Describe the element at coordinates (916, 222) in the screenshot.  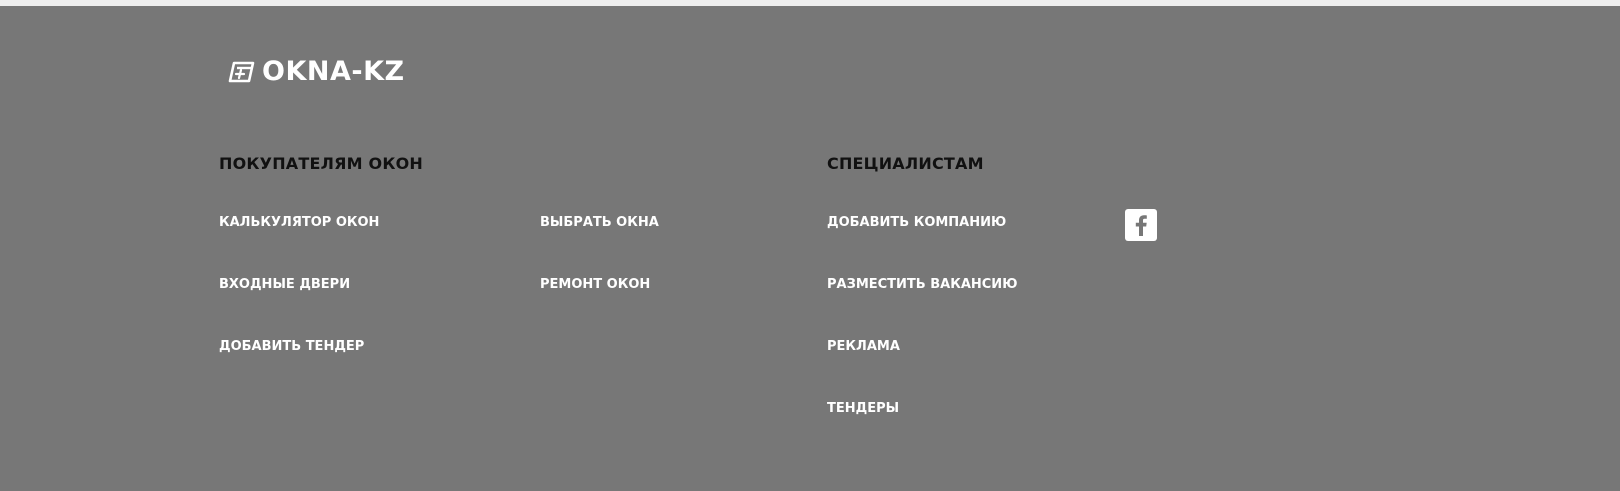
I see `link-add-company: ДОБАВИТЬ КОМПАНИЮ` at that location.